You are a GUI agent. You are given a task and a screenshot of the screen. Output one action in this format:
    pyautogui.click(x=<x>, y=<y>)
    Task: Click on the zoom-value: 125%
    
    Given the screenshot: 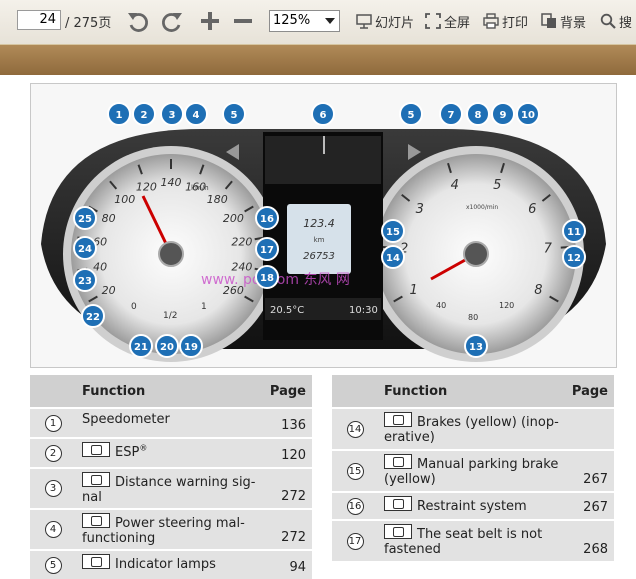 What is the action you would take?
    pyautogui.click(x=292, y=20)
    